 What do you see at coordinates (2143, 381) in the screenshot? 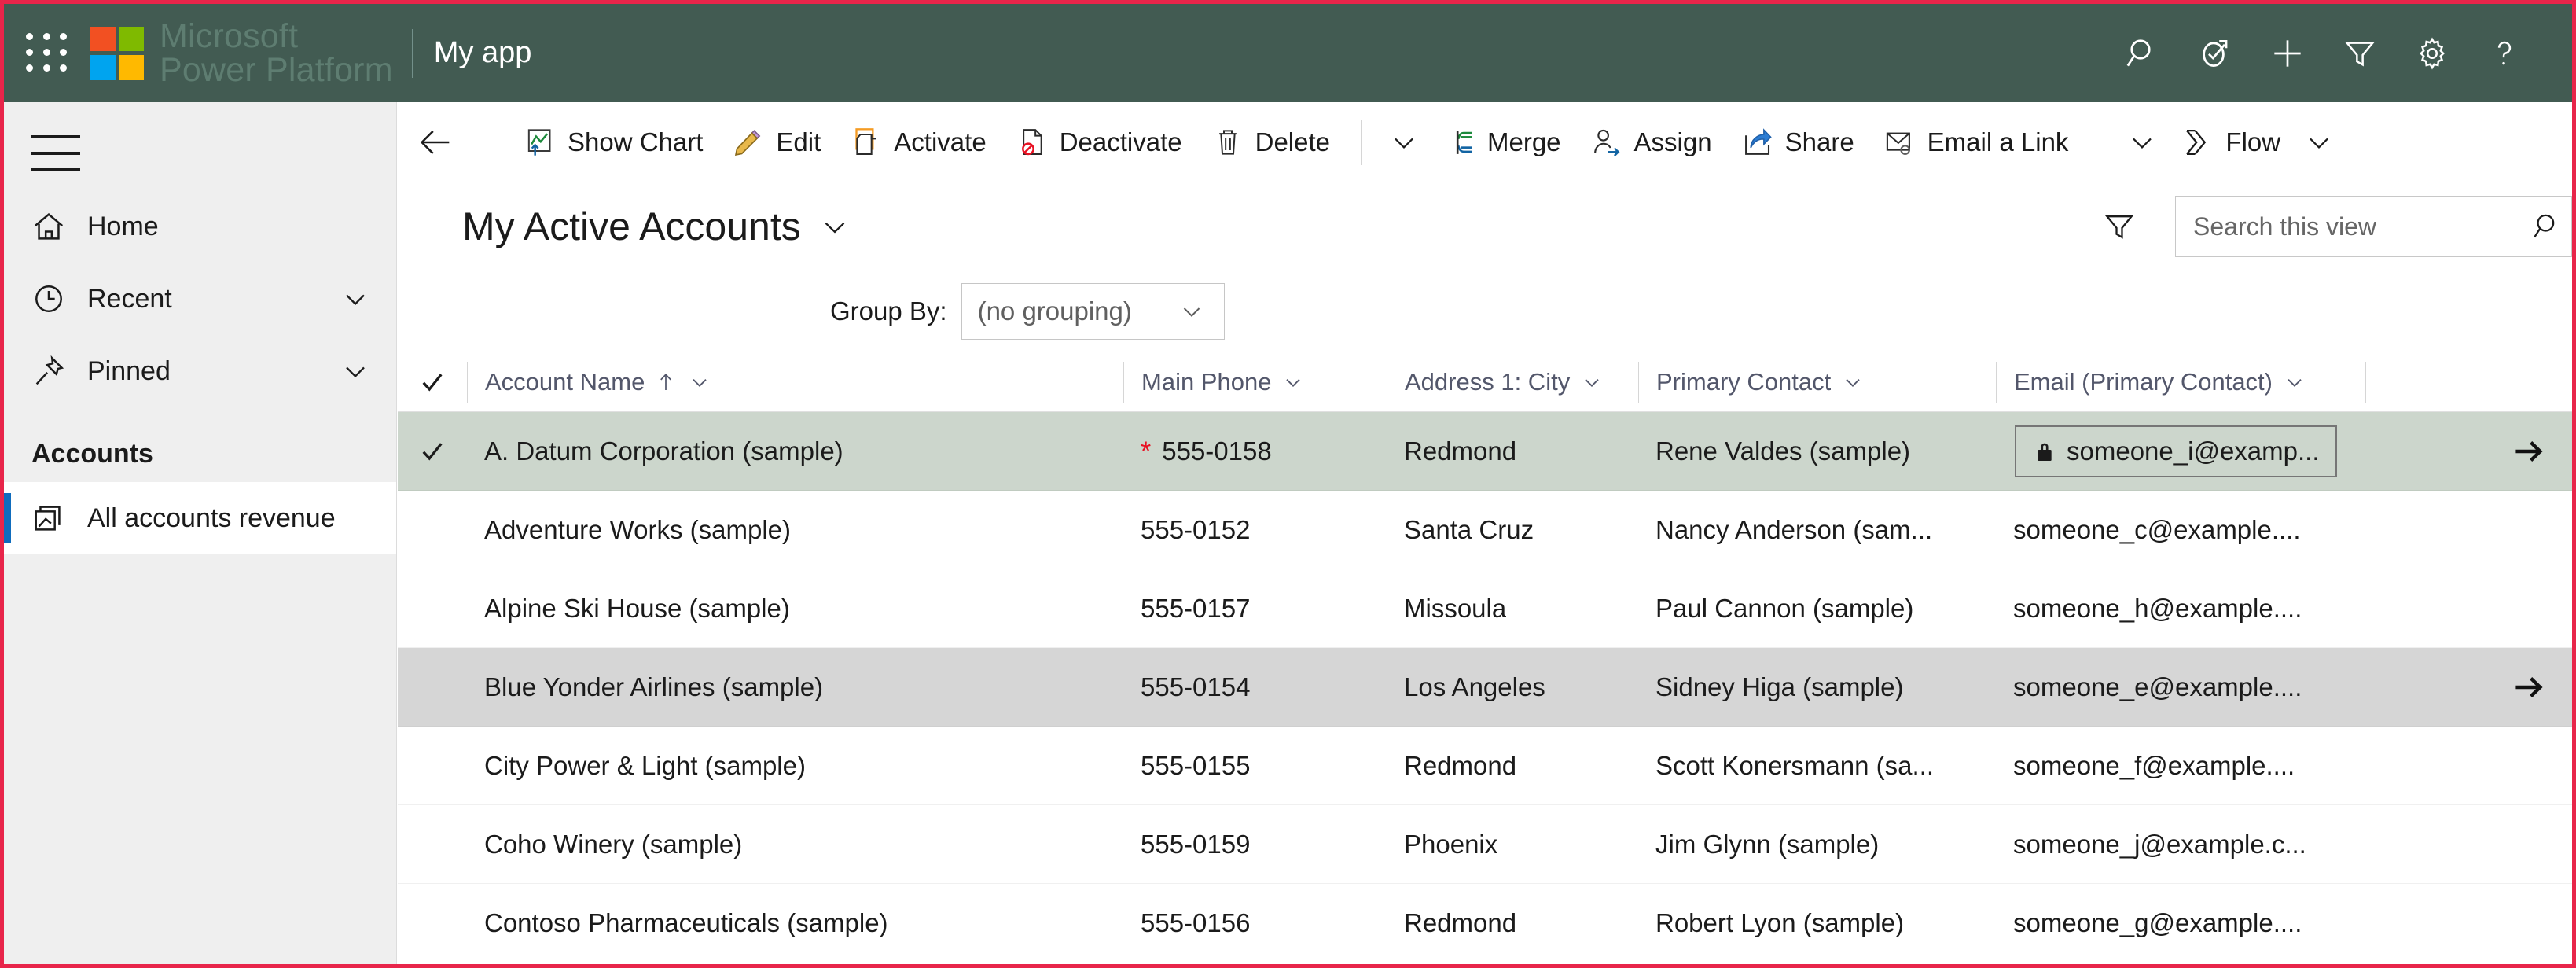
I see `column-header-label: Email (Primary Contact)` at bounding box center [2143, 381].